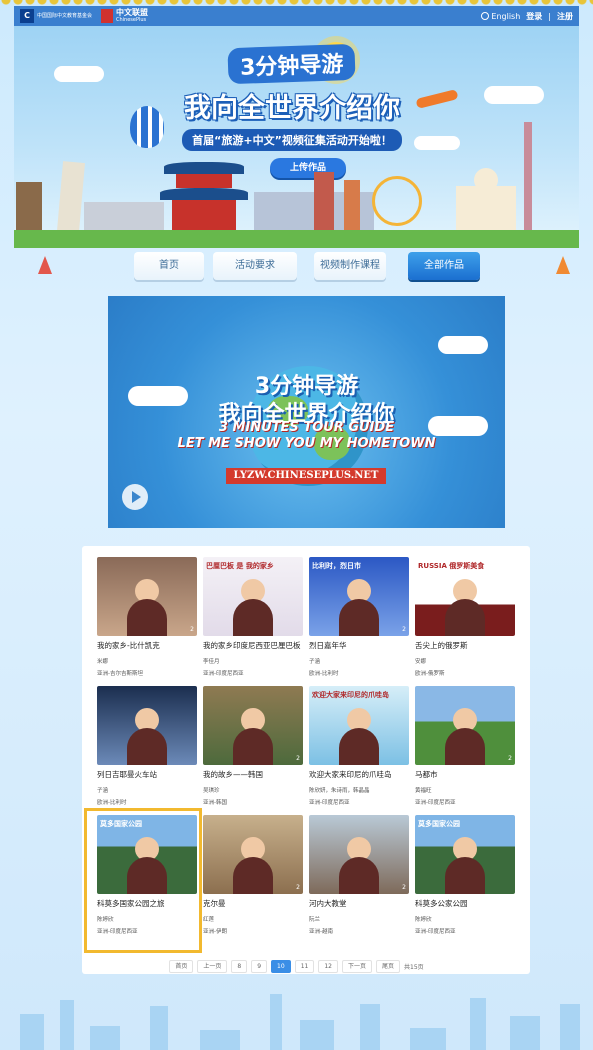 Image resolution: width=593 pixels, height=1050 pixels. Describe the element at coordinates (465, 596) in the screenshot. I see `work-thumbnail: RUSSIA 俄罗斯美食` at that location.